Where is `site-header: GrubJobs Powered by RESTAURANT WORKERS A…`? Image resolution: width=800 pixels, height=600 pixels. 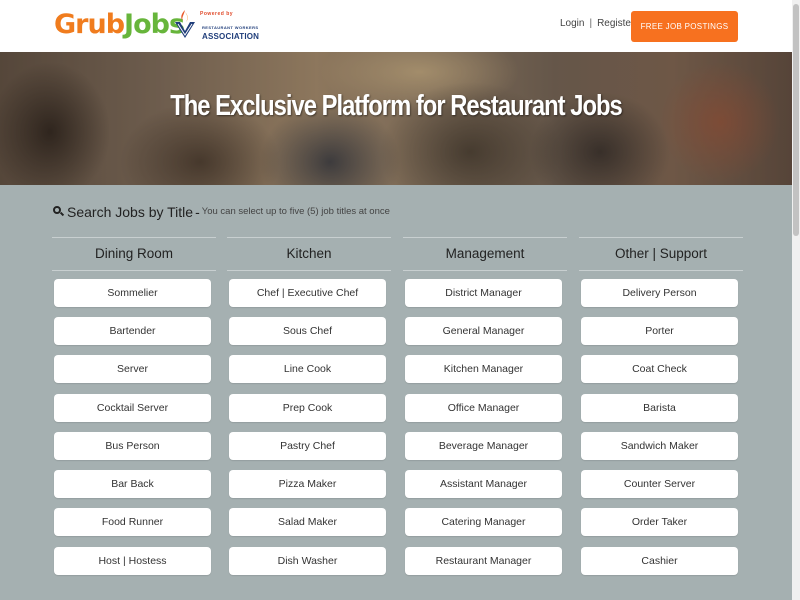
site-header: GrubJobs Powered by RESTAURANT WORKERS A… is located at coordinates (396, 26).